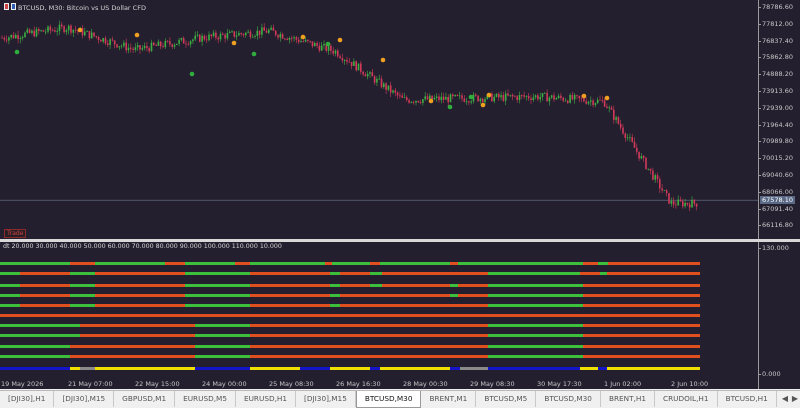  I want to click on price-tick: 74888.20, so click(775, 74).